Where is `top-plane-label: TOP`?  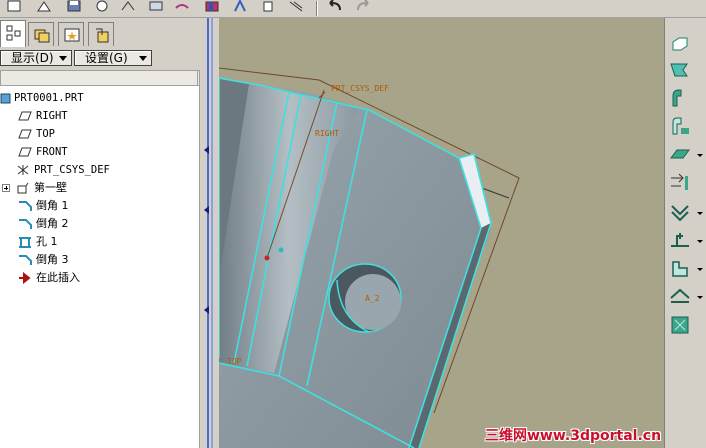 top-plane-label: TOP is located at coordinates (234, 361).